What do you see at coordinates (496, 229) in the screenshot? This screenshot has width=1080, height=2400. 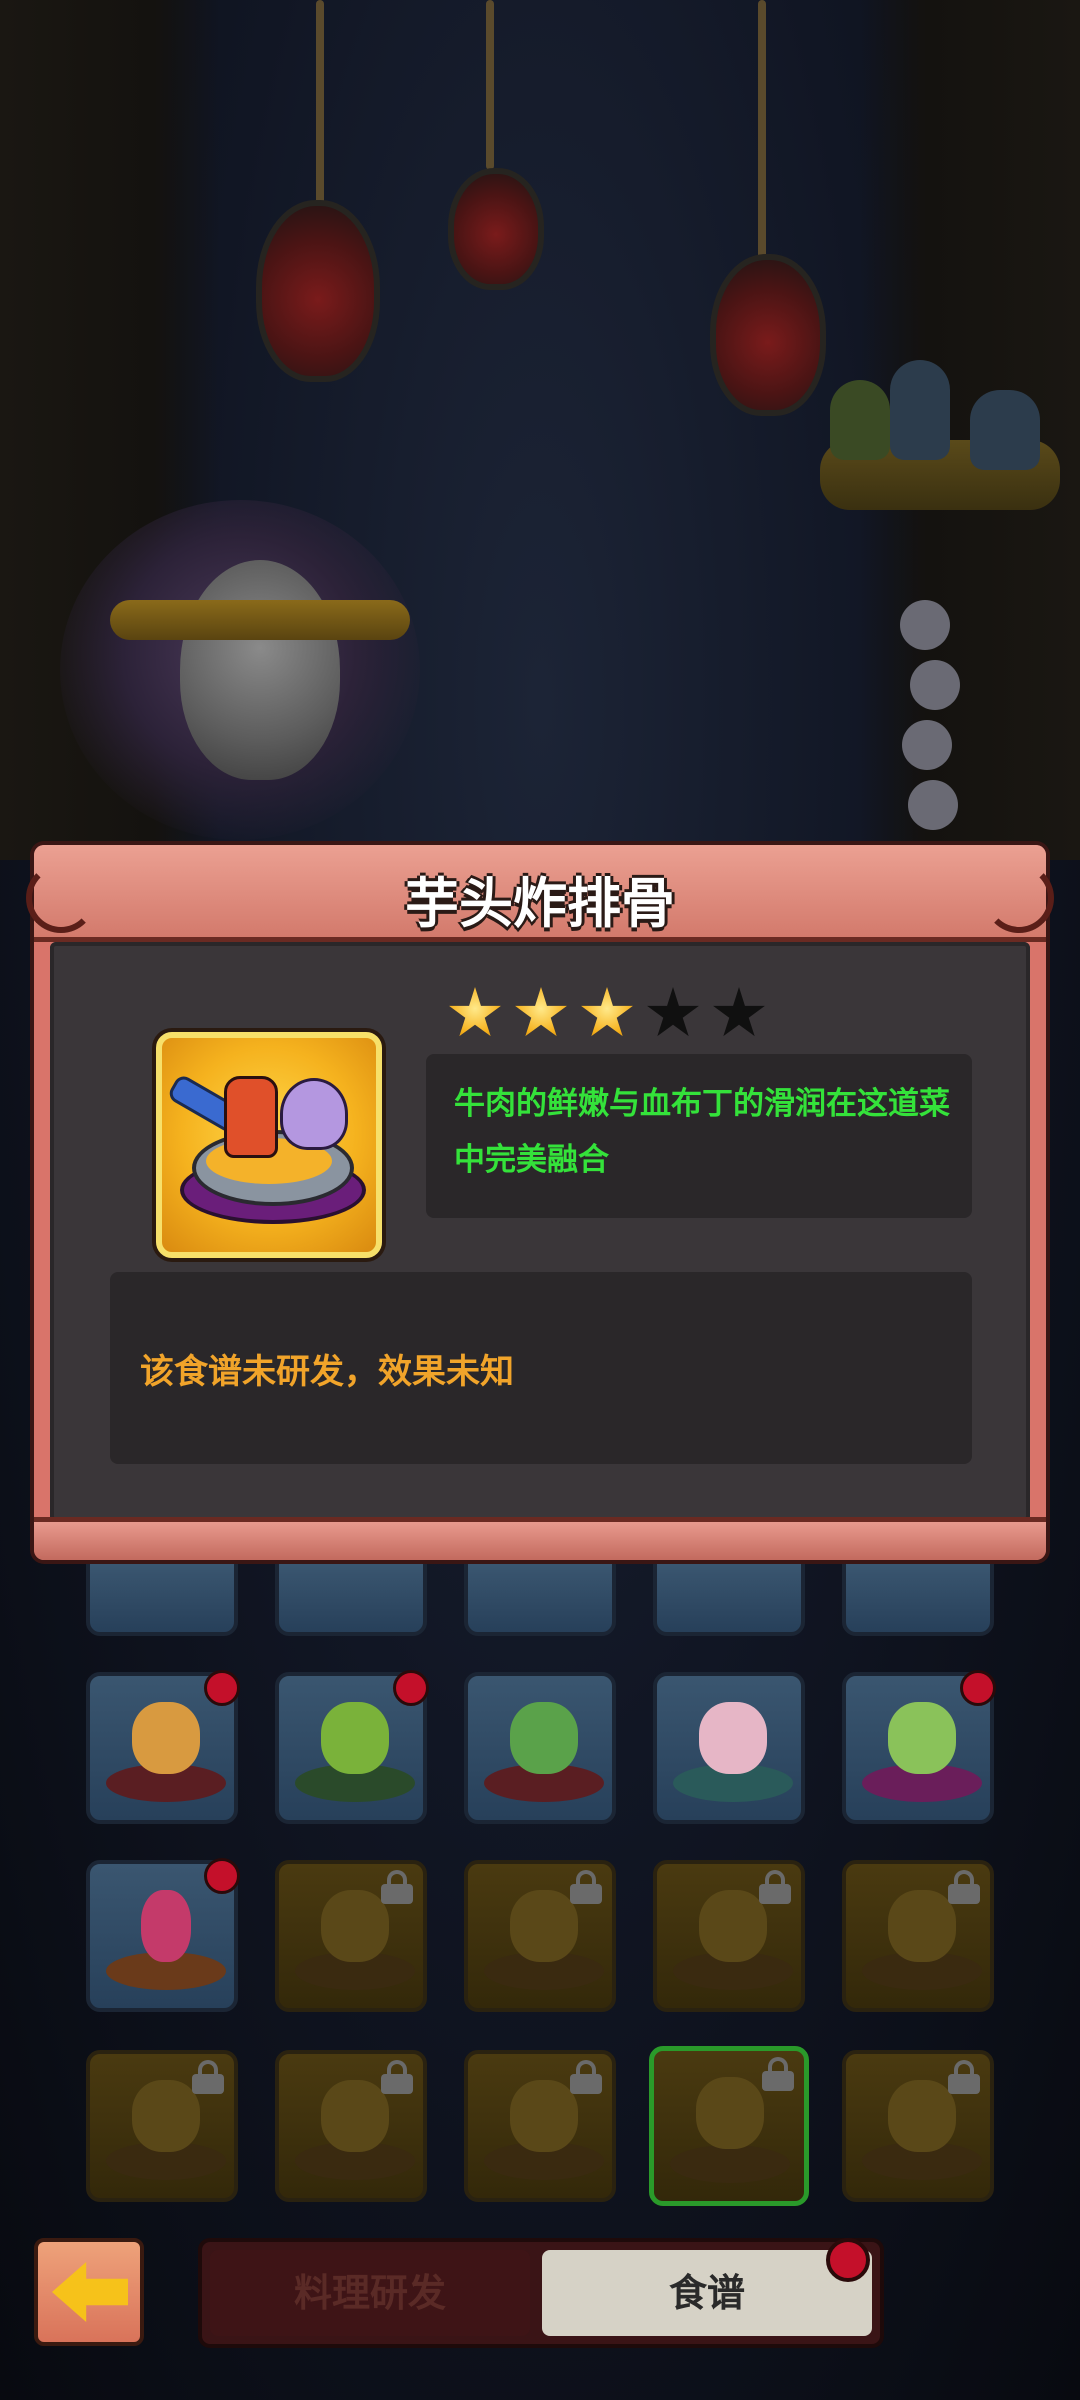 I see `hanging-sausage` at bounding box center [496, 229].